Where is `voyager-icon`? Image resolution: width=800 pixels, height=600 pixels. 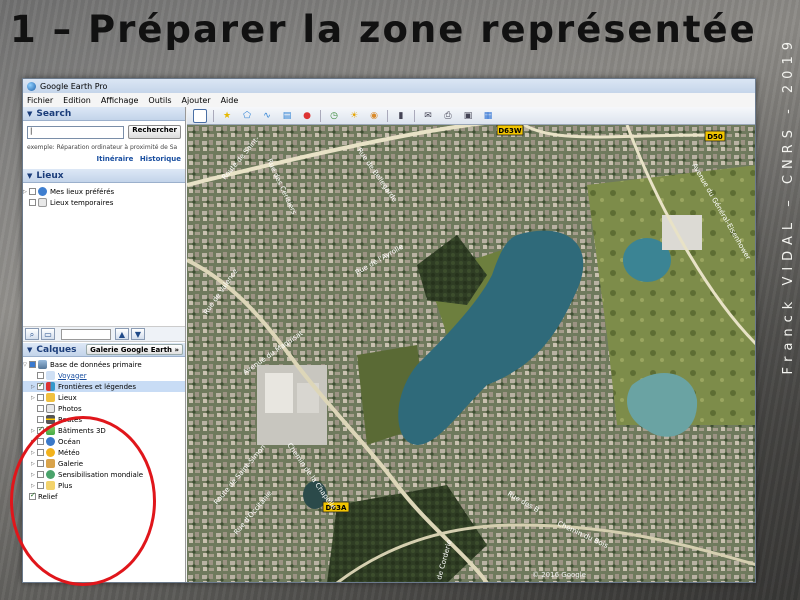 voyager-icon is located at coordinates (50, 375).